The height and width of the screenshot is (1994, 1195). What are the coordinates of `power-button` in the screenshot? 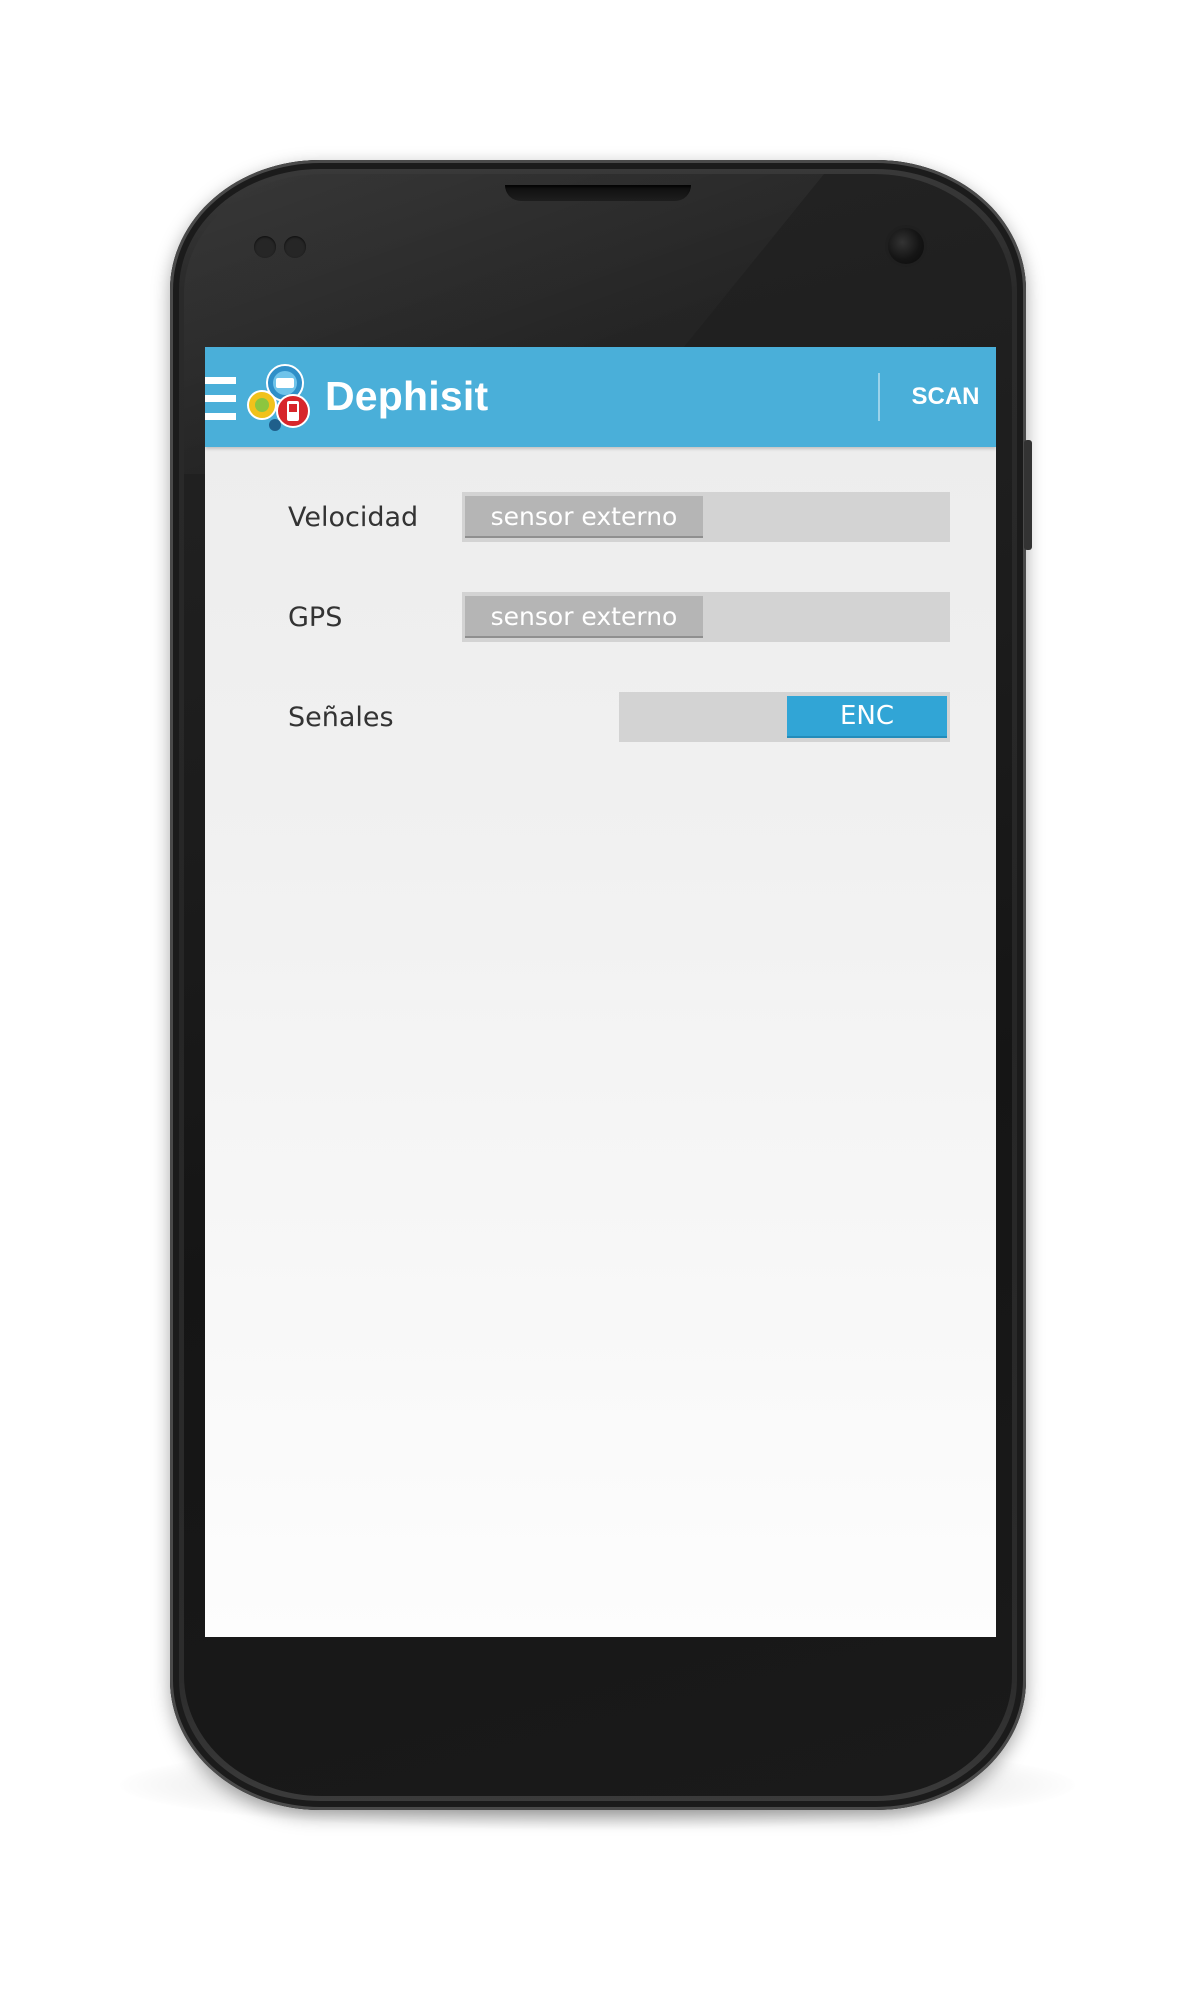 It's located at (1028, 495).